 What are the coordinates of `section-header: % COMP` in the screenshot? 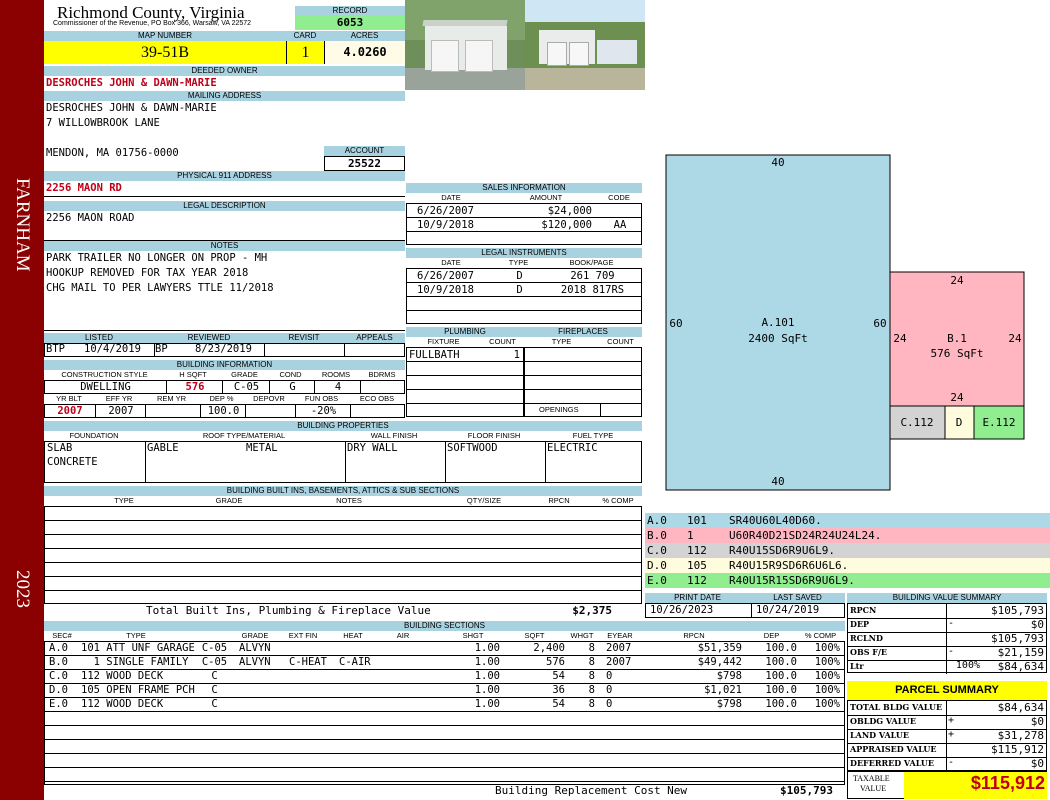 It's located at (820, 635).